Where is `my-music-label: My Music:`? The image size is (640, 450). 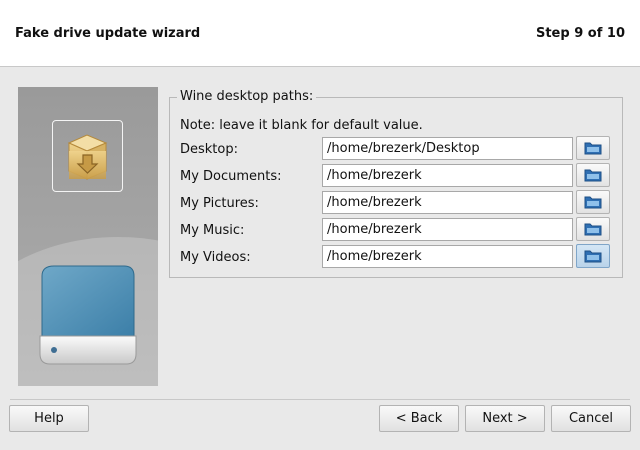 my-music-label: My Music: is located at coordinates (212, 230).